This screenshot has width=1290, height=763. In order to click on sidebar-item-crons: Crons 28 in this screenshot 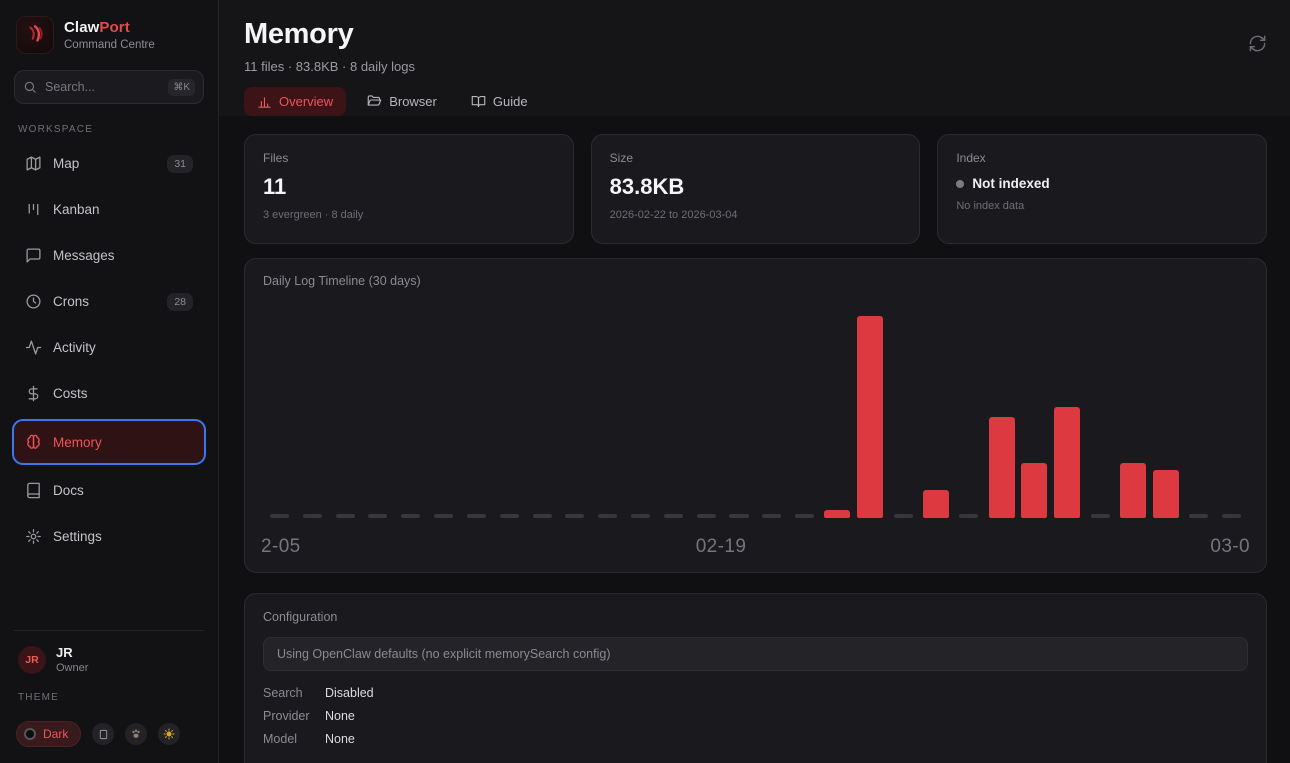, I will do `click(109, 301)`.